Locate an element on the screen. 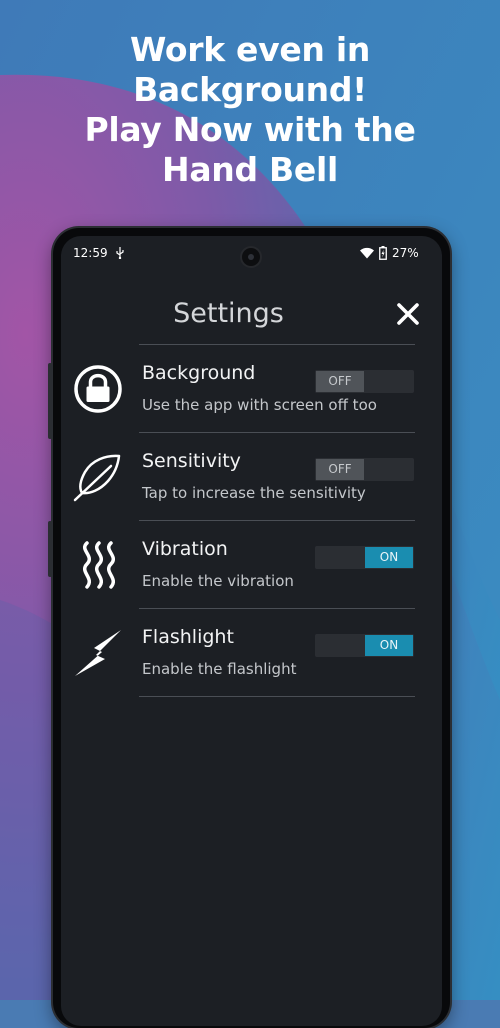 This screenshot has height=1028, width=500. feather-icon is located at coordinates (97, 478).